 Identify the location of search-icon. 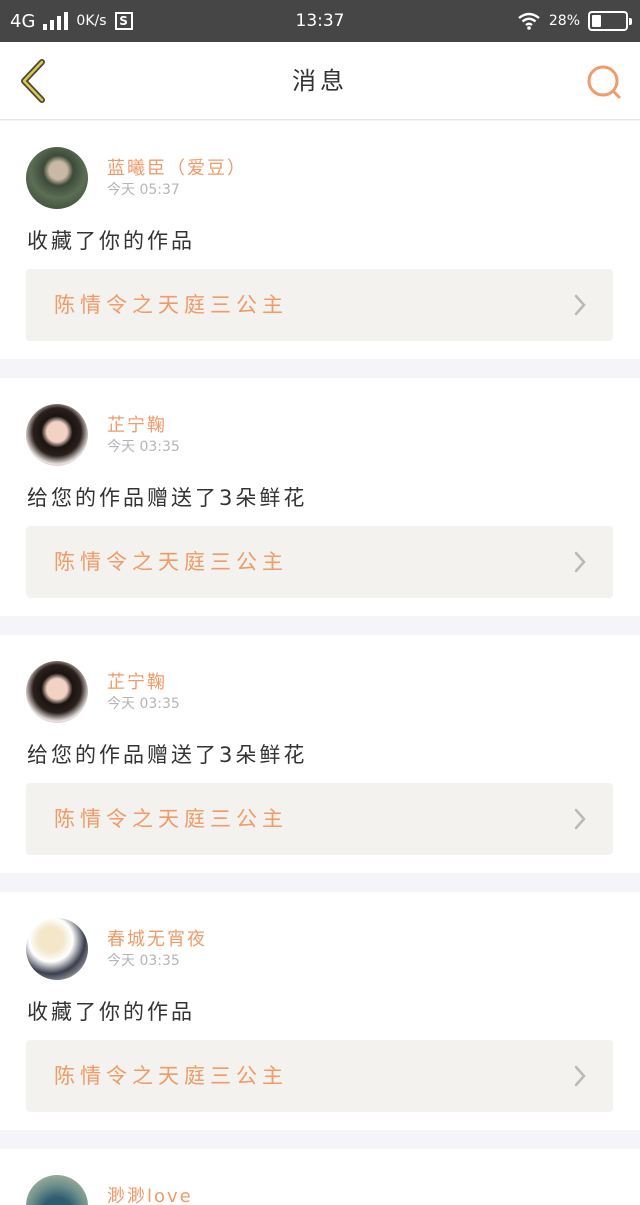
(604, 82).